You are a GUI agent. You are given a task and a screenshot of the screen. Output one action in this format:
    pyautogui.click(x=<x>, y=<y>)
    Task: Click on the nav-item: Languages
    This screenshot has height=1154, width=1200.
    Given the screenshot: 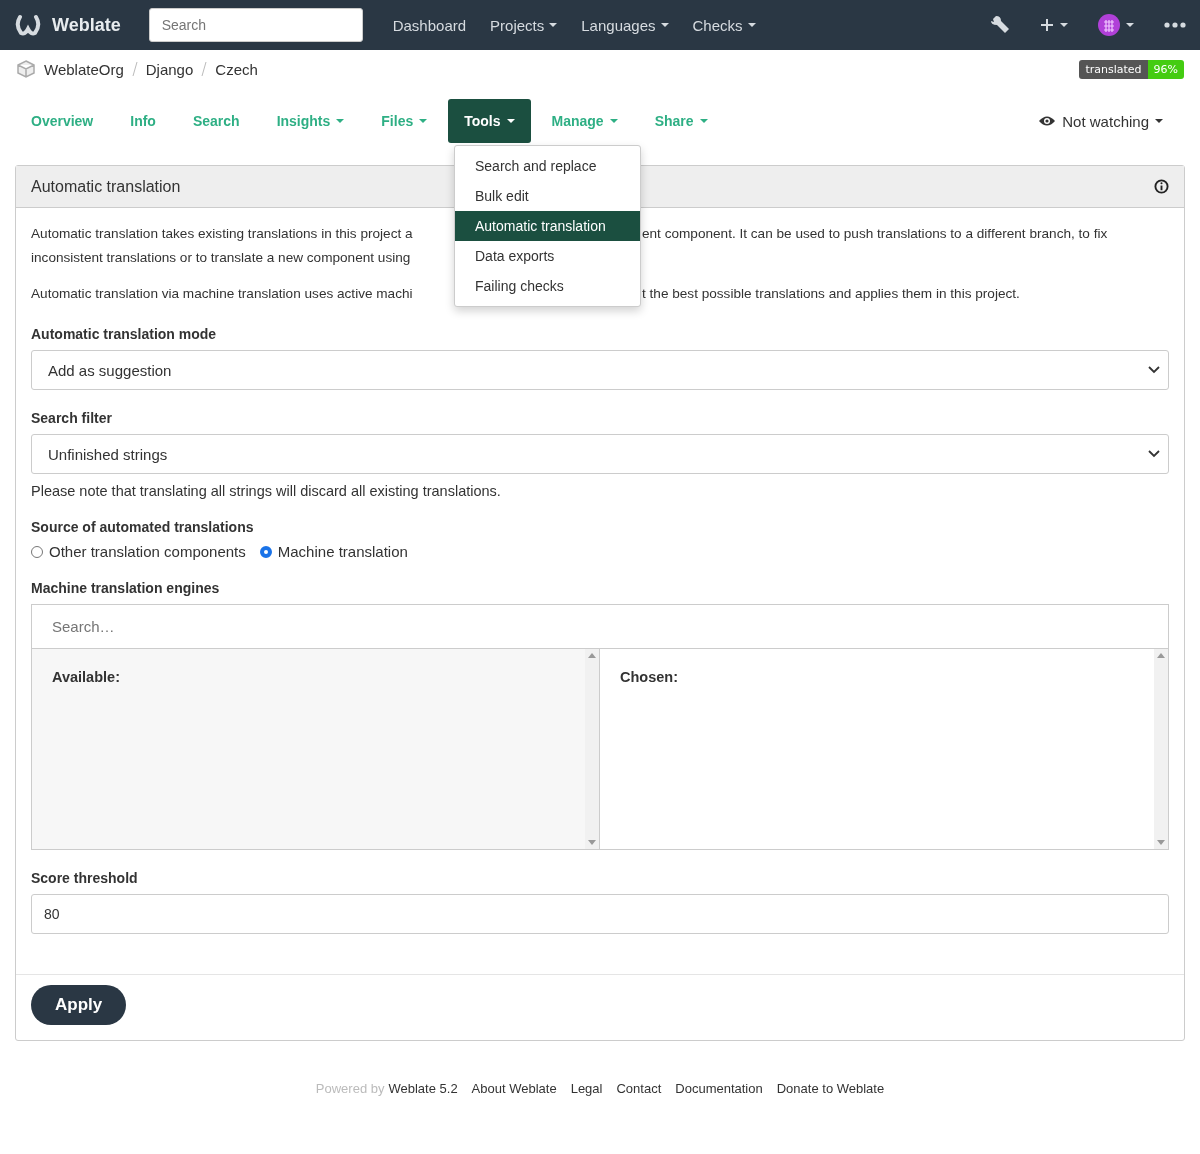 What is the action you would take?
    pyautogui.click(x=625, y=25)
    